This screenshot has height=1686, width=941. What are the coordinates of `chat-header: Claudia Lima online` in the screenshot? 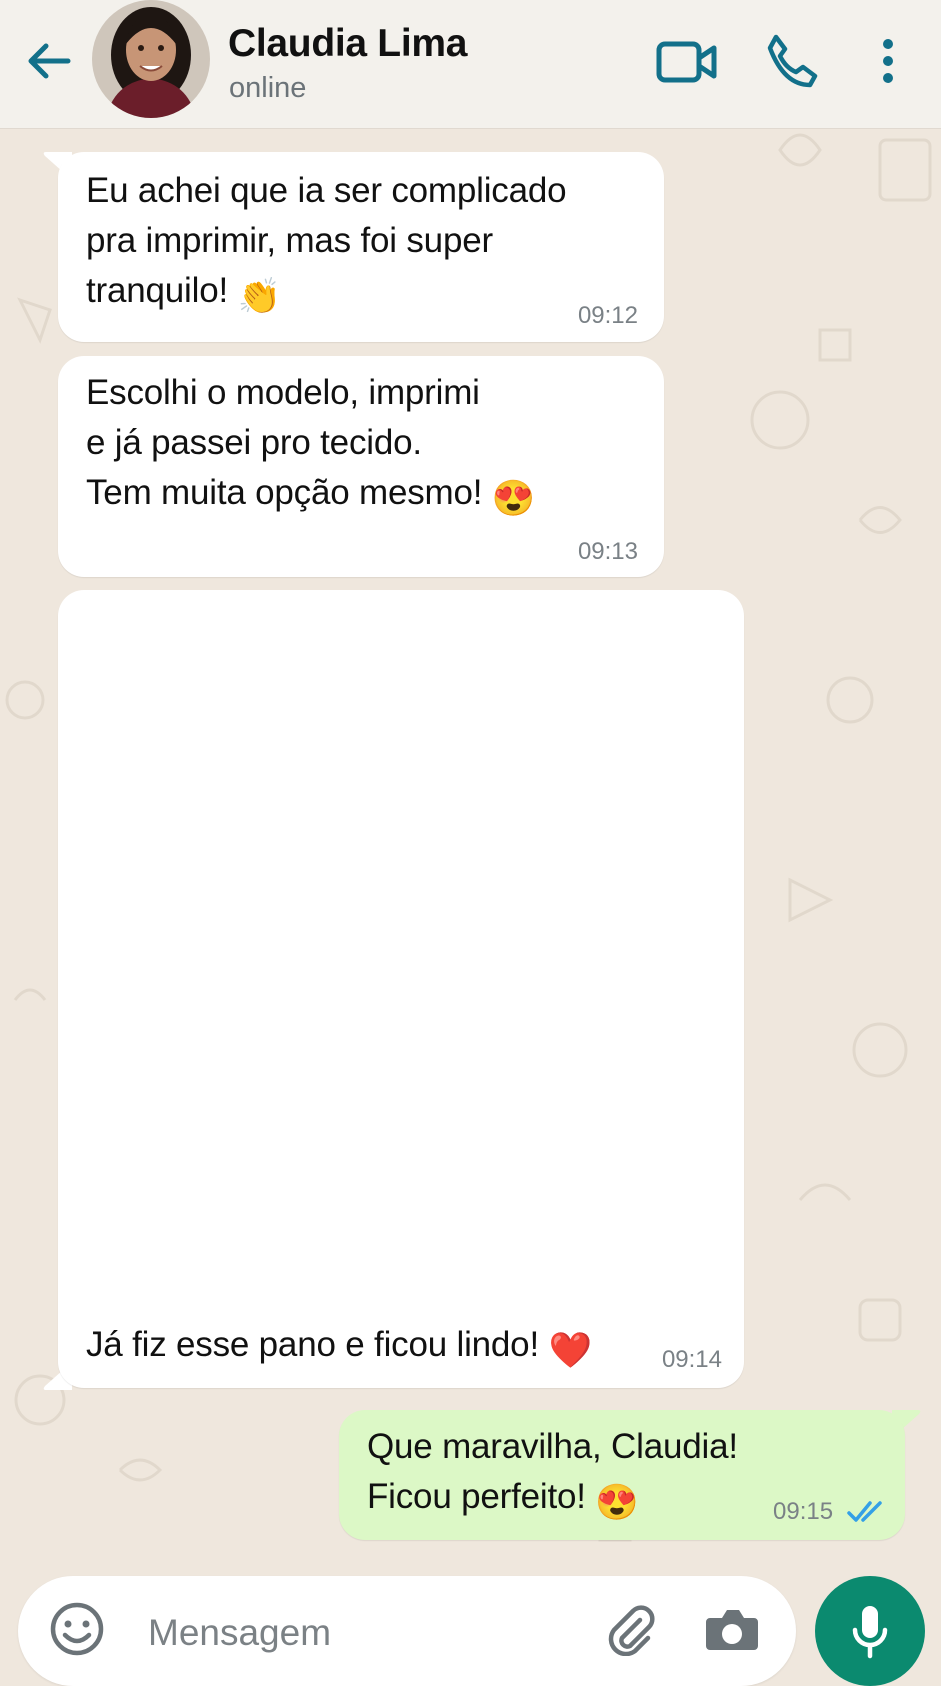 It's located at (470, 64).